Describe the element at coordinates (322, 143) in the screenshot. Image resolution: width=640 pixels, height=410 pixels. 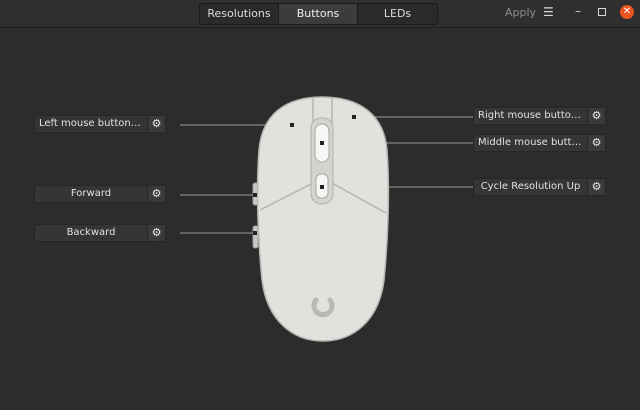
I see `marker-middle` at that location.